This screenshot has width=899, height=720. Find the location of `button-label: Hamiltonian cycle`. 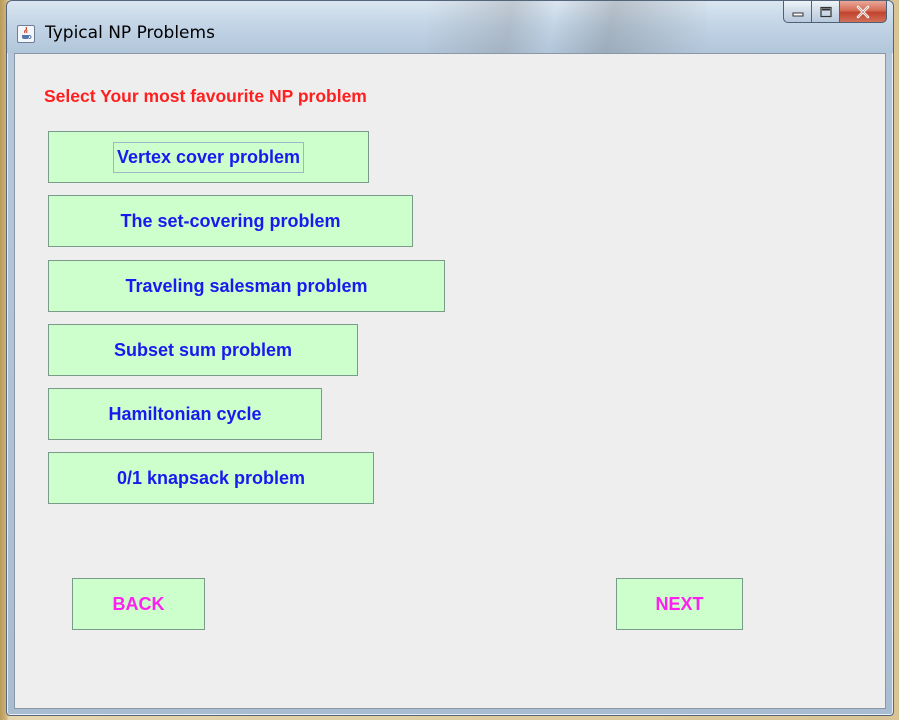

button-label: Hamiltonian cycle is located at coordinates (185, 413).